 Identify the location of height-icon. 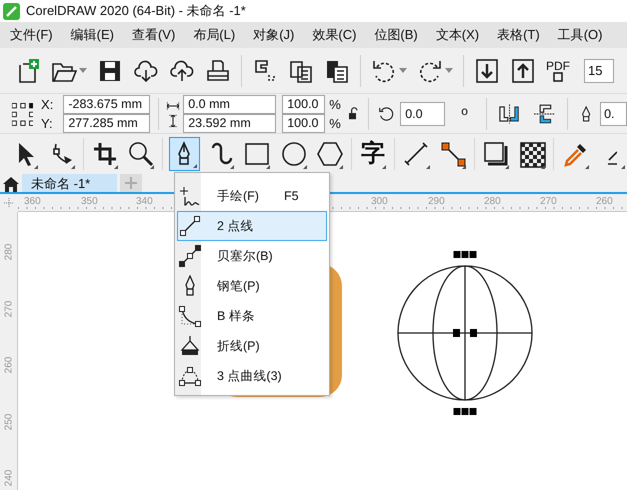
(173, 120).